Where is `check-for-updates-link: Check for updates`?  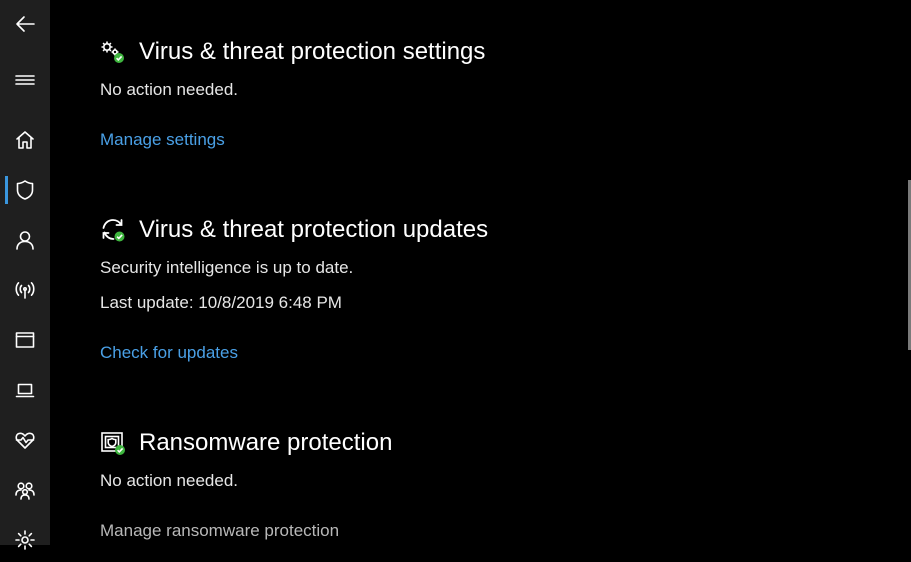
check-for-updates-link: Check for updates is located at coordinates (169, 353).